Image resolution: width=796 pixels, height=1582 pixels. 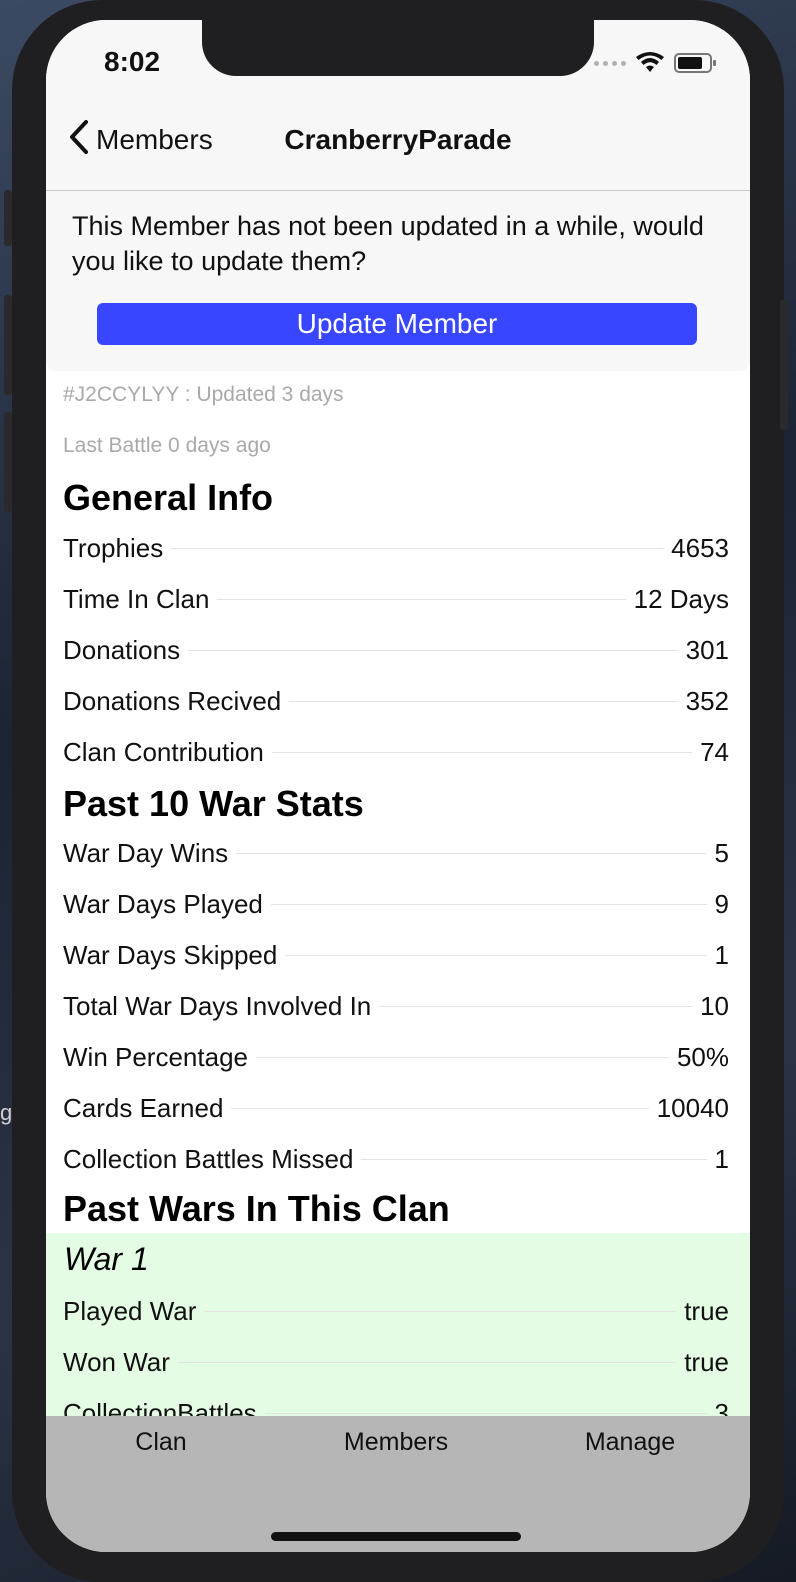 I want to click on stat-label: Won War, so click(x=116, y=1361).